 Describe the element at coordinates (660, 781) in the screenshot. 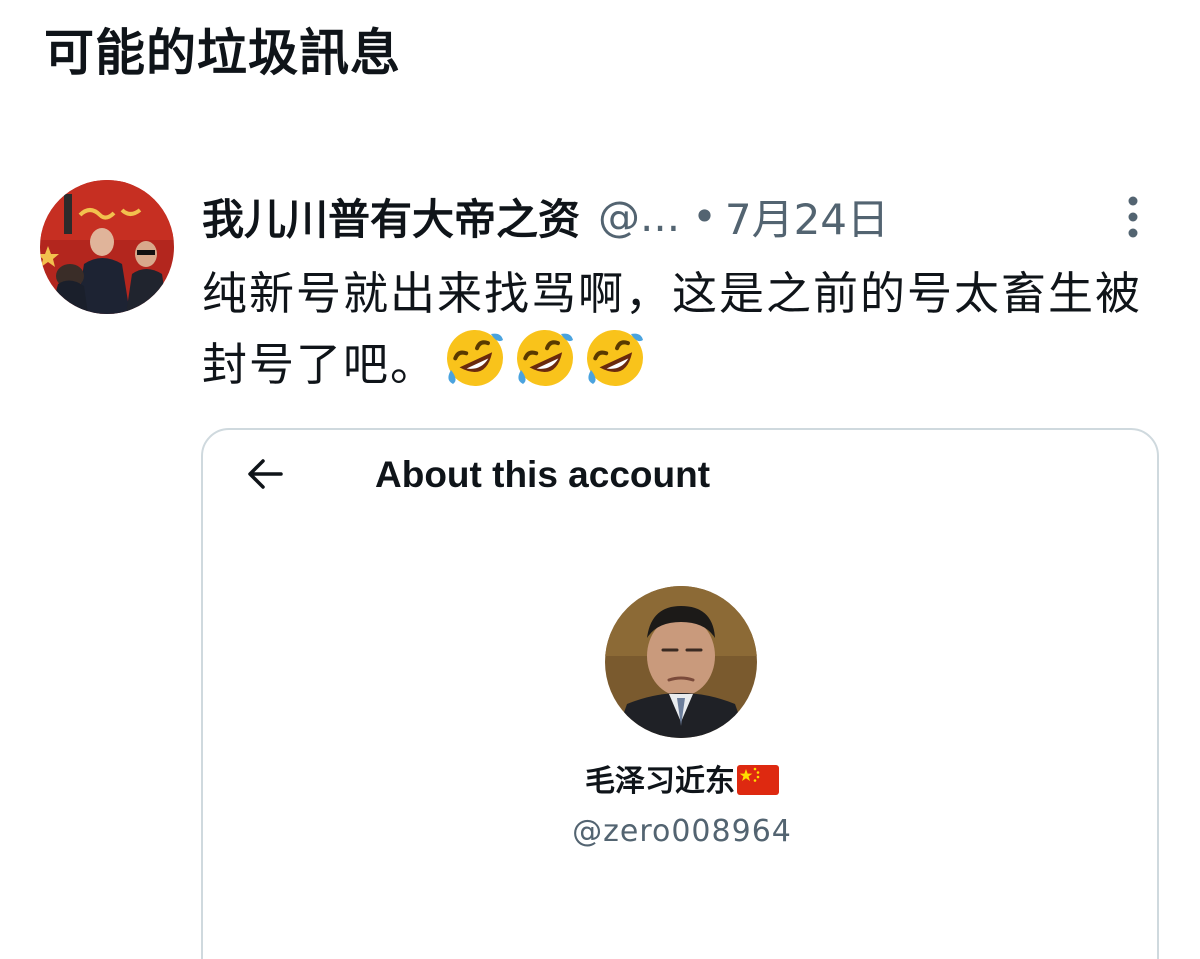

I see `account-name: 毛泽习近东` at that location.